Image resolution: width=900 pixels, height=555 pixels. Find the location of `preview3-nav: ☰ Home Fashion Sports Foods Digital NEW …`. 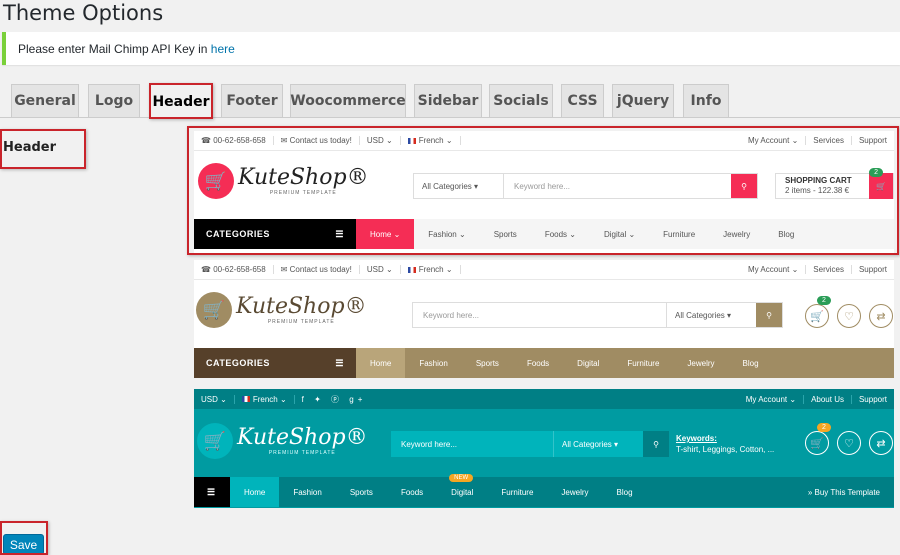

preview3-nav: ☰ Home Fashion Sports Foods Digital NEW … is located at coordinates (544, 490).